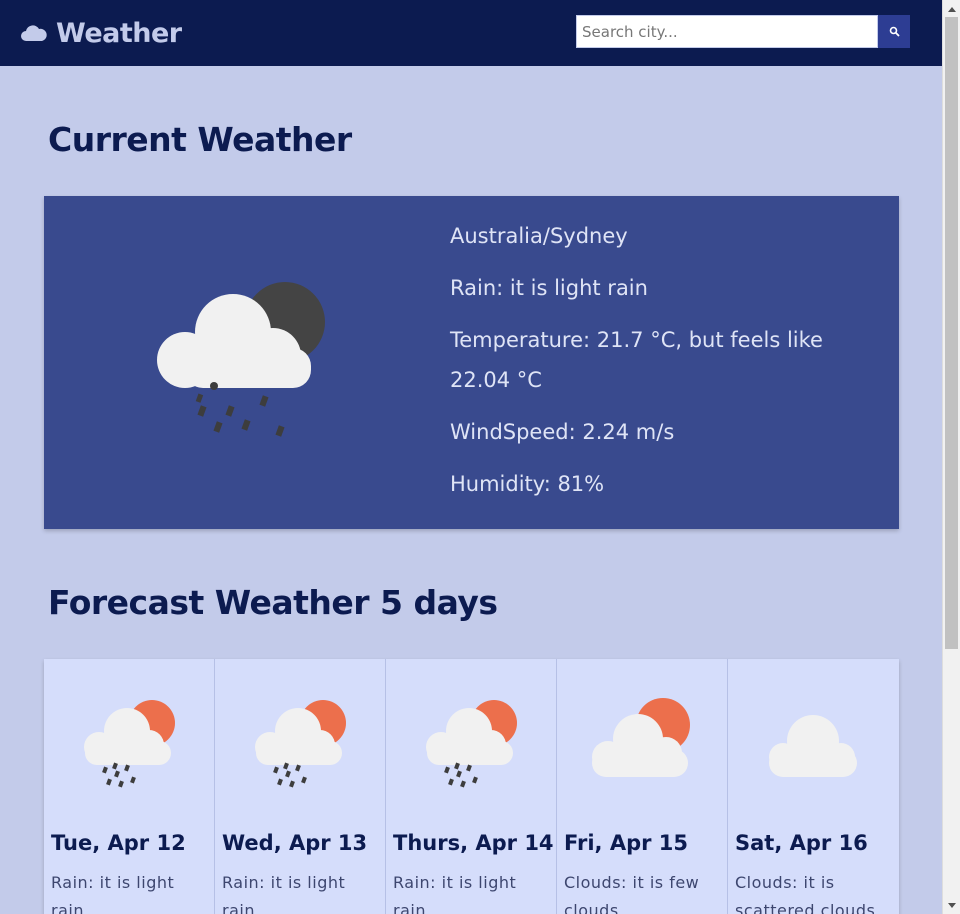 Image resolution: width=960 pixels, height=914 pixels. Describe the element at coordinates (632, 893) in the screenshot. I see `forecast-description: Clouds: it is few clouds` at that location.